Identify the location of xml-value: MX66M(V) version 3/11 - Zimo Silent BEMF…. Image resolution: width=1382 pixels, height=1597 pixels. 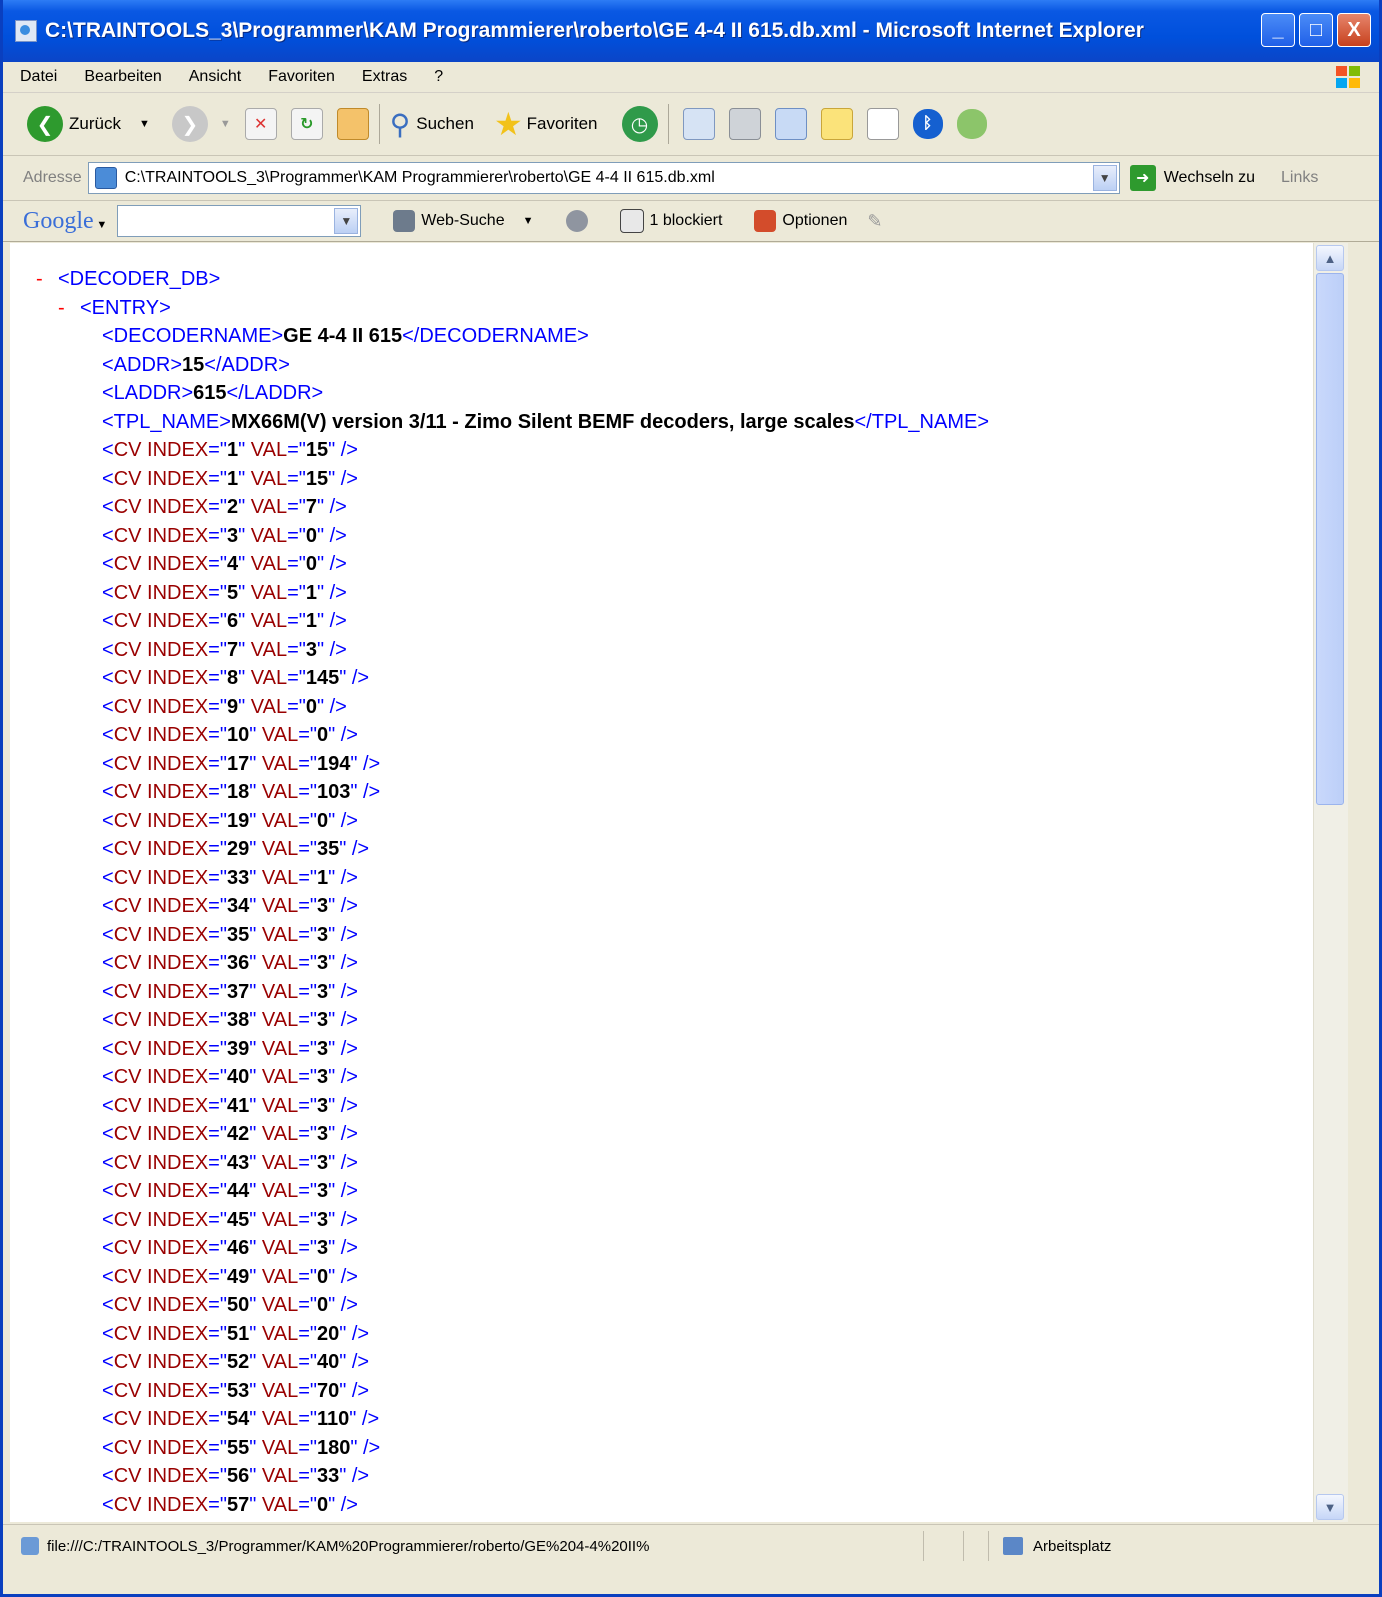
(542, 421).